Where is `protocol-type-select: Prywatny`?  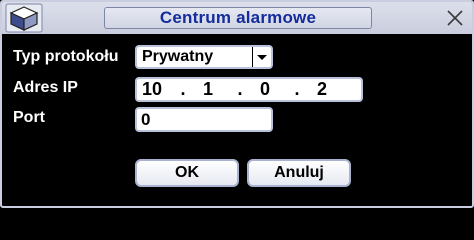
protocol-type-select: Prywatny is located at coordinates (204, 57).